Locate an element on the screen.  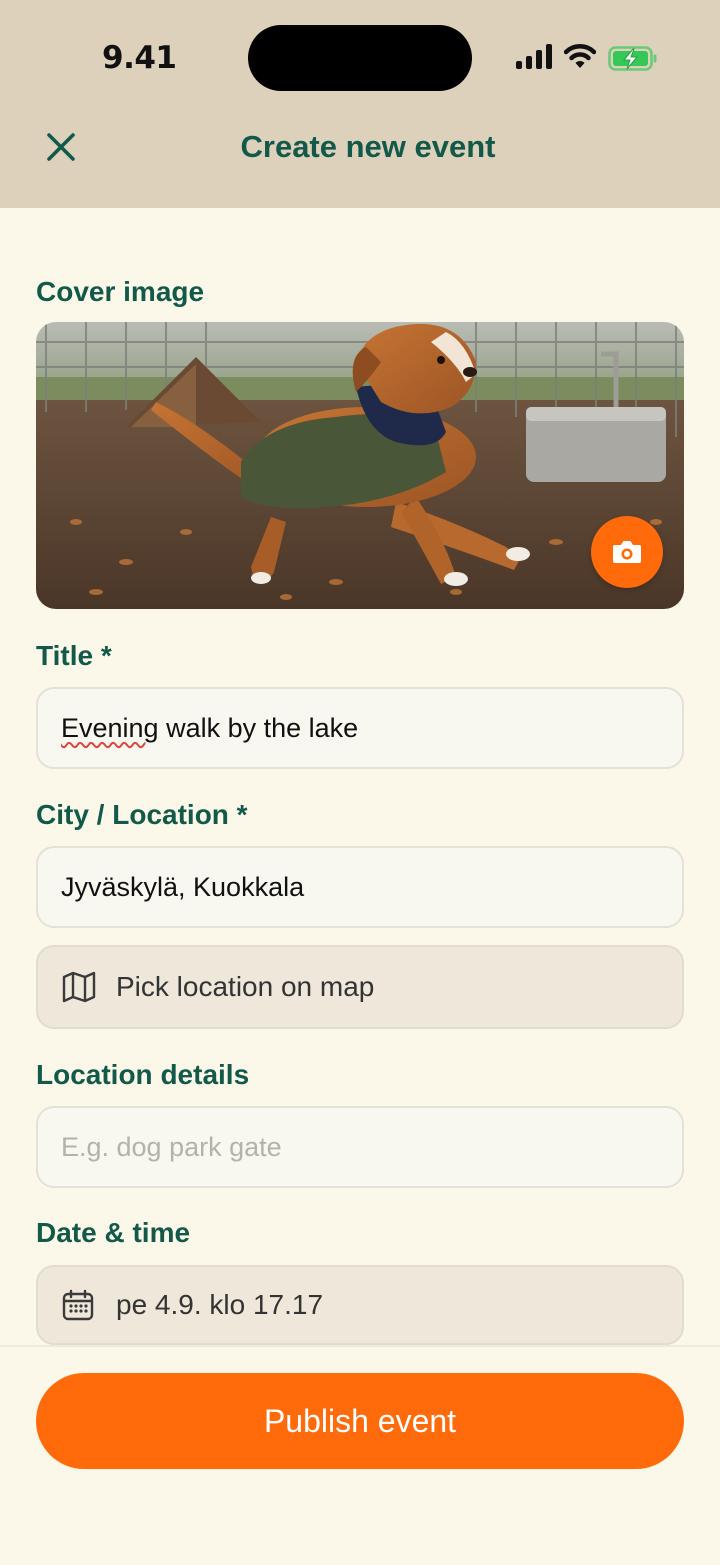
change-cover-button is located at coordinates (627, 552).